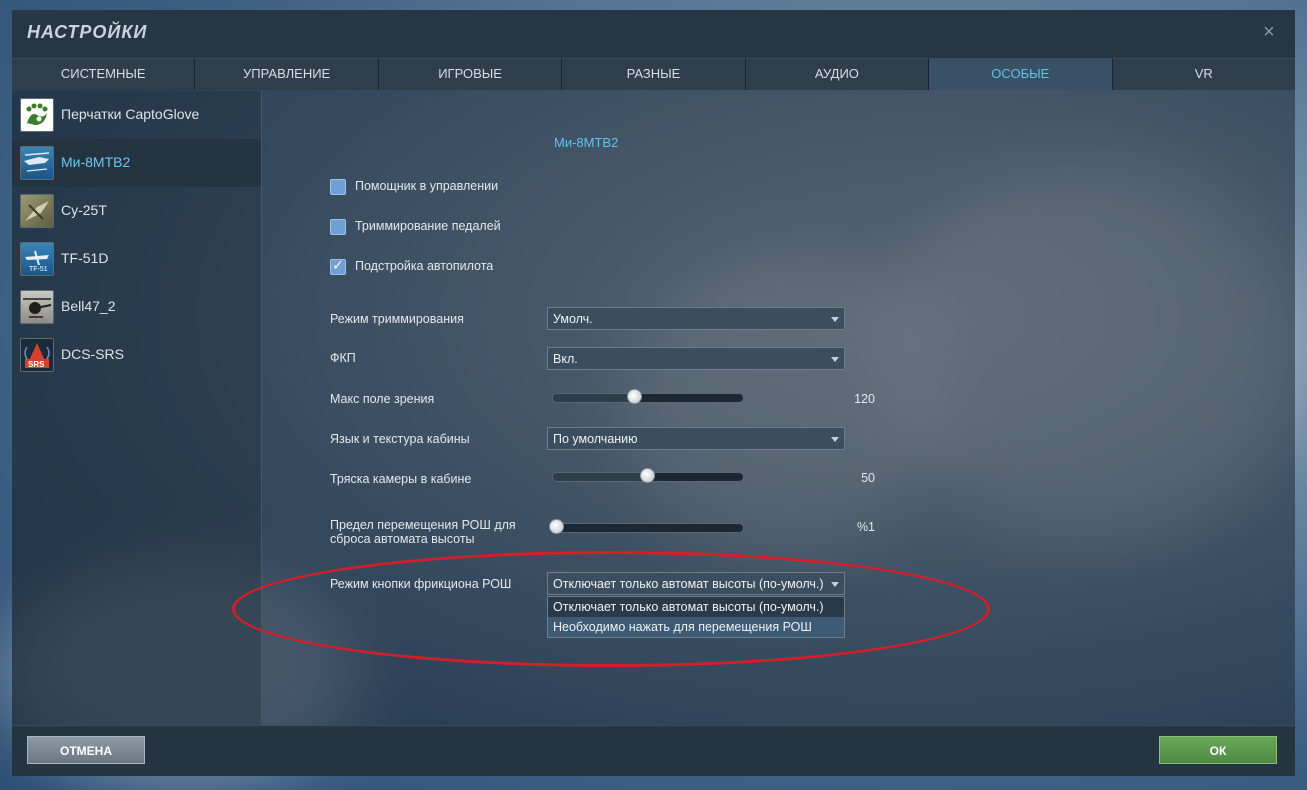  I want to click on cockpit-language-value: По умолчанию, so click(595, 439).